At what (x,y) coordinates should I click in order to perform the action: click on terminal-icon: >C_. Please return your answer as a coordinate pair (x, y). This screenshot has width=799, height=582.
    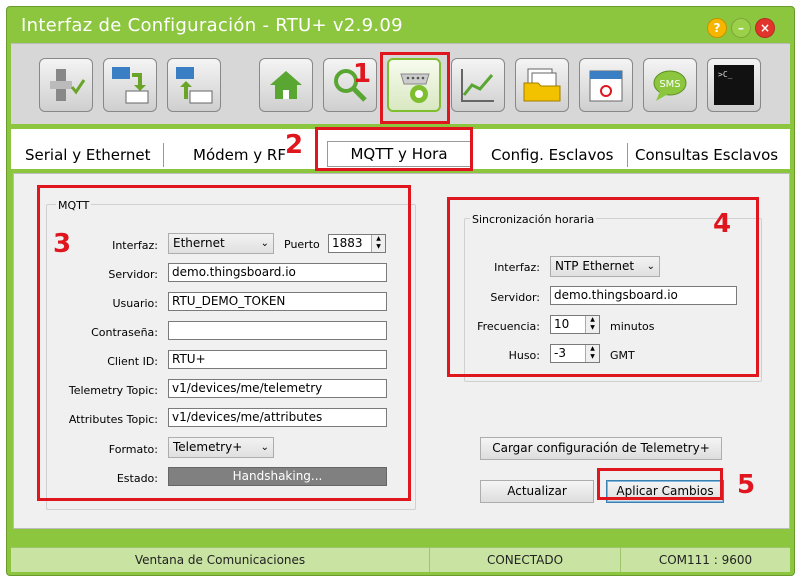
    Looking at the image, I should click on (734, 85).